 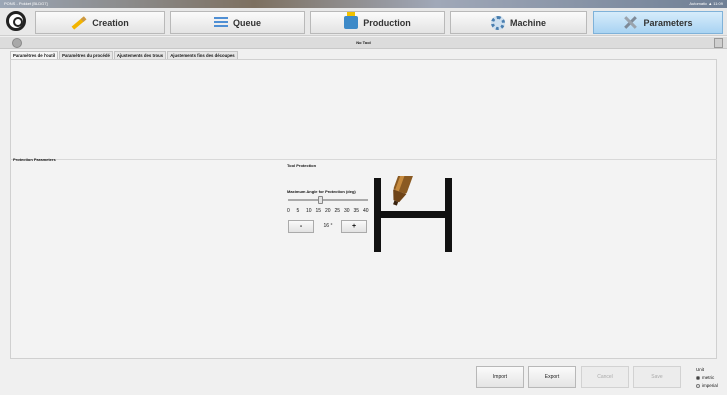 I want to click on max-angle-label: Maximum Angle for Protection (deg), so click(x=321, y=191).